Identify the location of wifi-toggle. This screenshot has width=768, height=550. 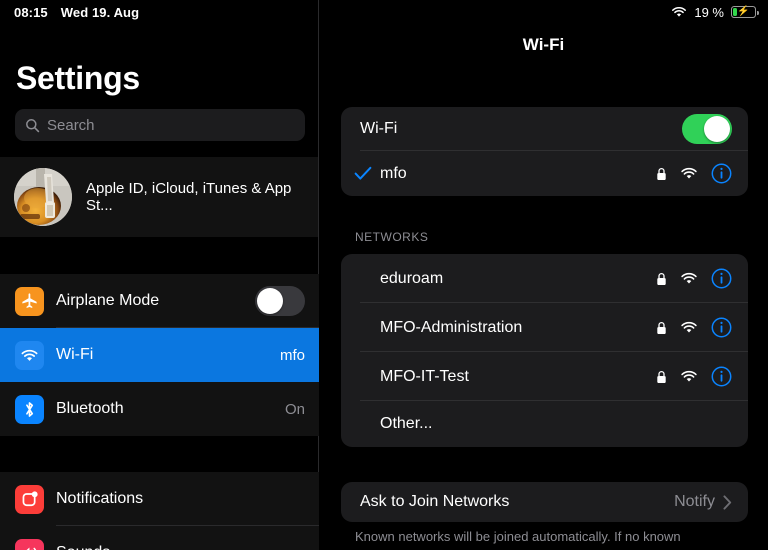
(707, 129).